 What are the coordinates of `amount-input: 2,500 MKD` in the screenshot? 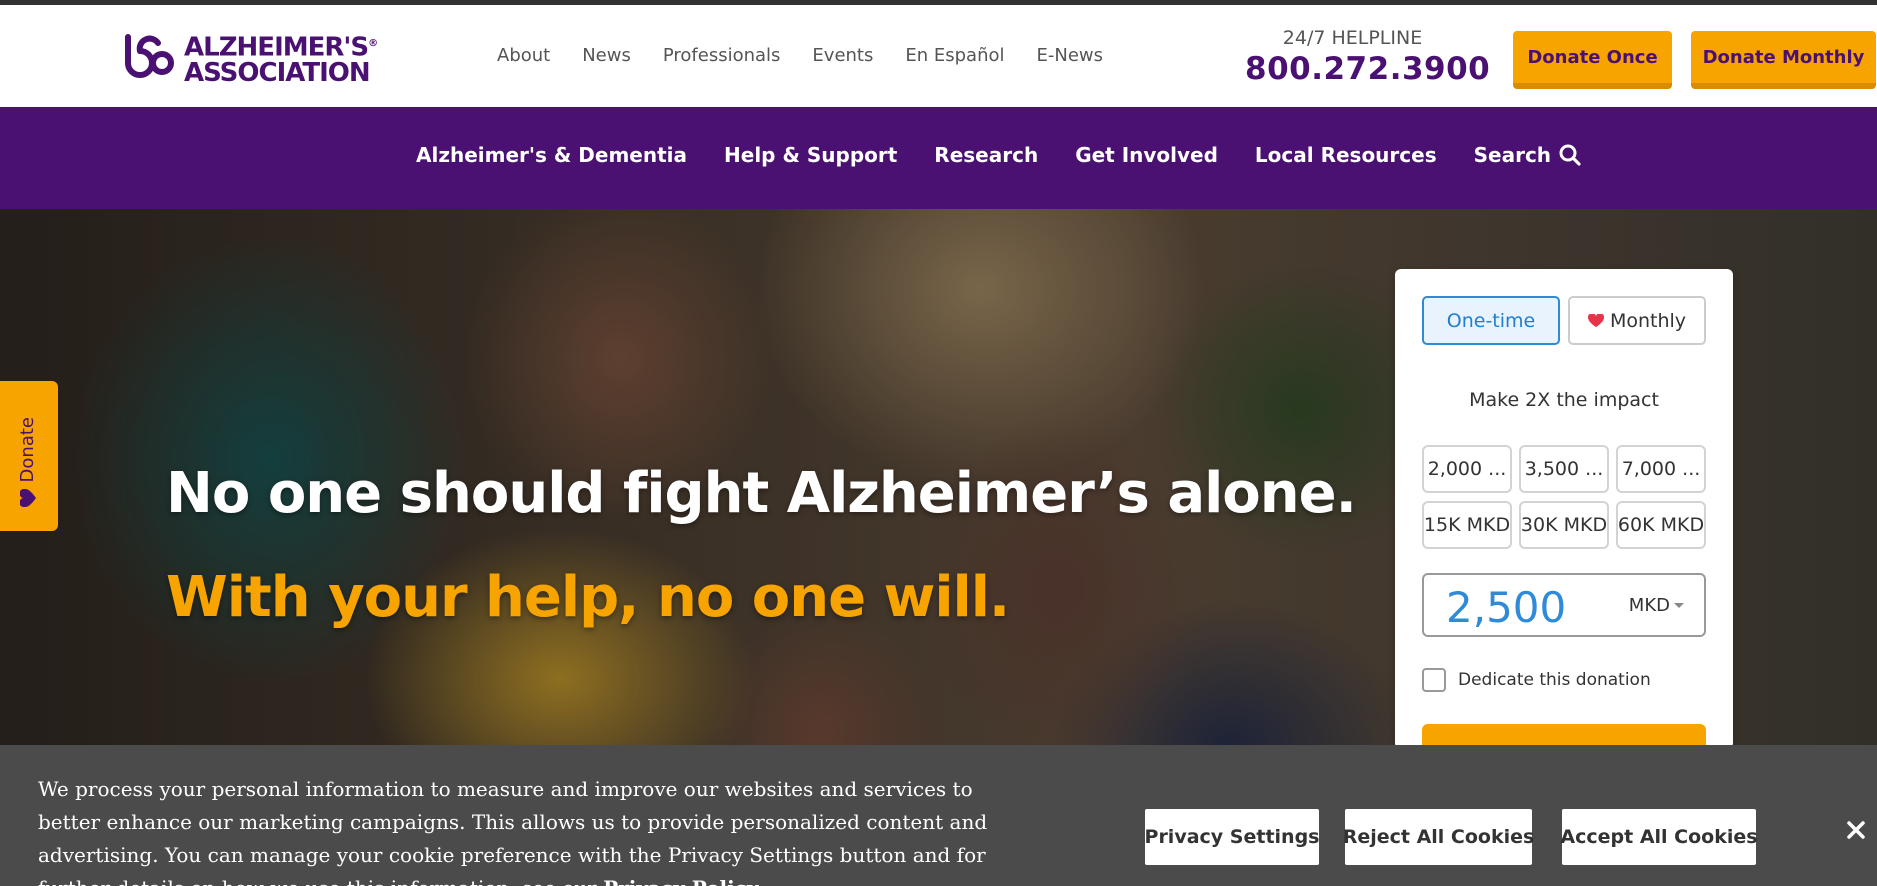 It's located at (1564, 605).